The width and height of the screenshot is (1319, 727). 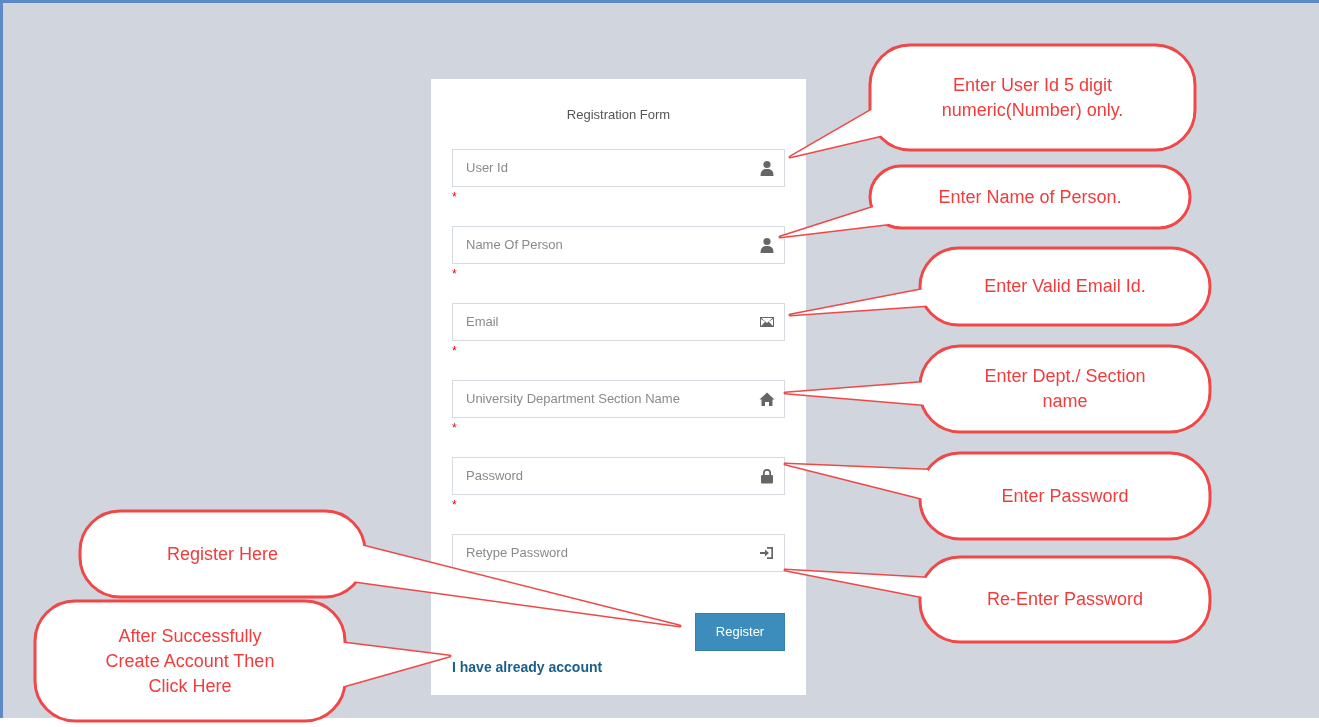 What do you see at coordinates (618, 167) in the screenshot?
I see `input-field: User Id` at bounding box center [618, 167].